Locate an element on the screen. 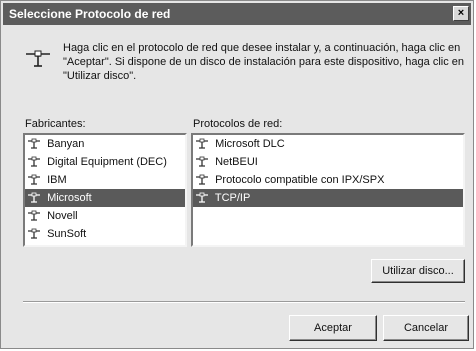 The height and width of the screenshot is (351, 476). list-item-digital-equipment: Digital Equipment (DEC) is located at coordinates (105, 162).